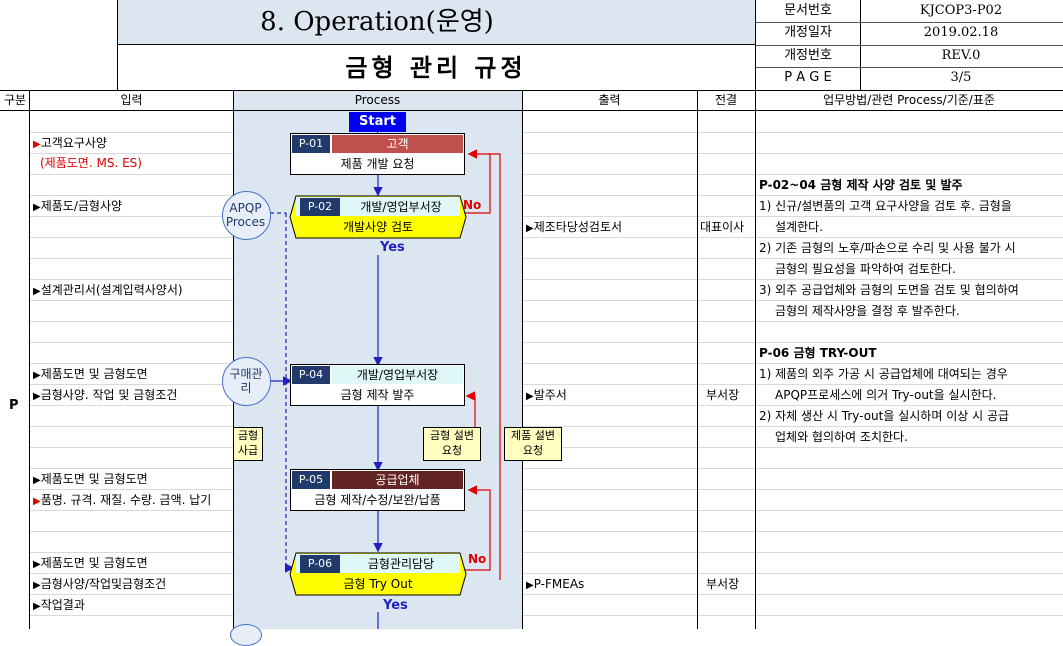  What do you see at coordinates (311, 375) in the screenshot?
I see `step-p04-id: P-04` at bounding box center [311, 375].